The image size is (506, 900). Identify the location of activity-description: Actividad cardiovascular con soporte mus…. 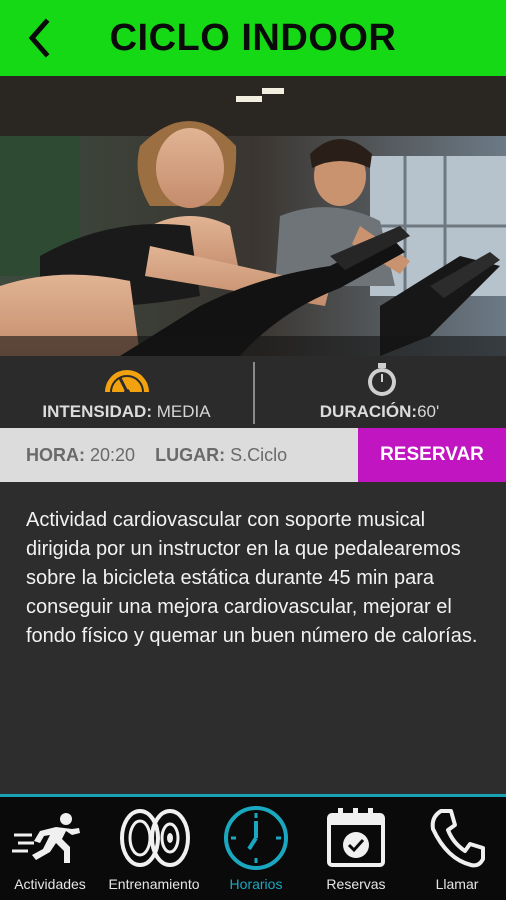
(252, 578).